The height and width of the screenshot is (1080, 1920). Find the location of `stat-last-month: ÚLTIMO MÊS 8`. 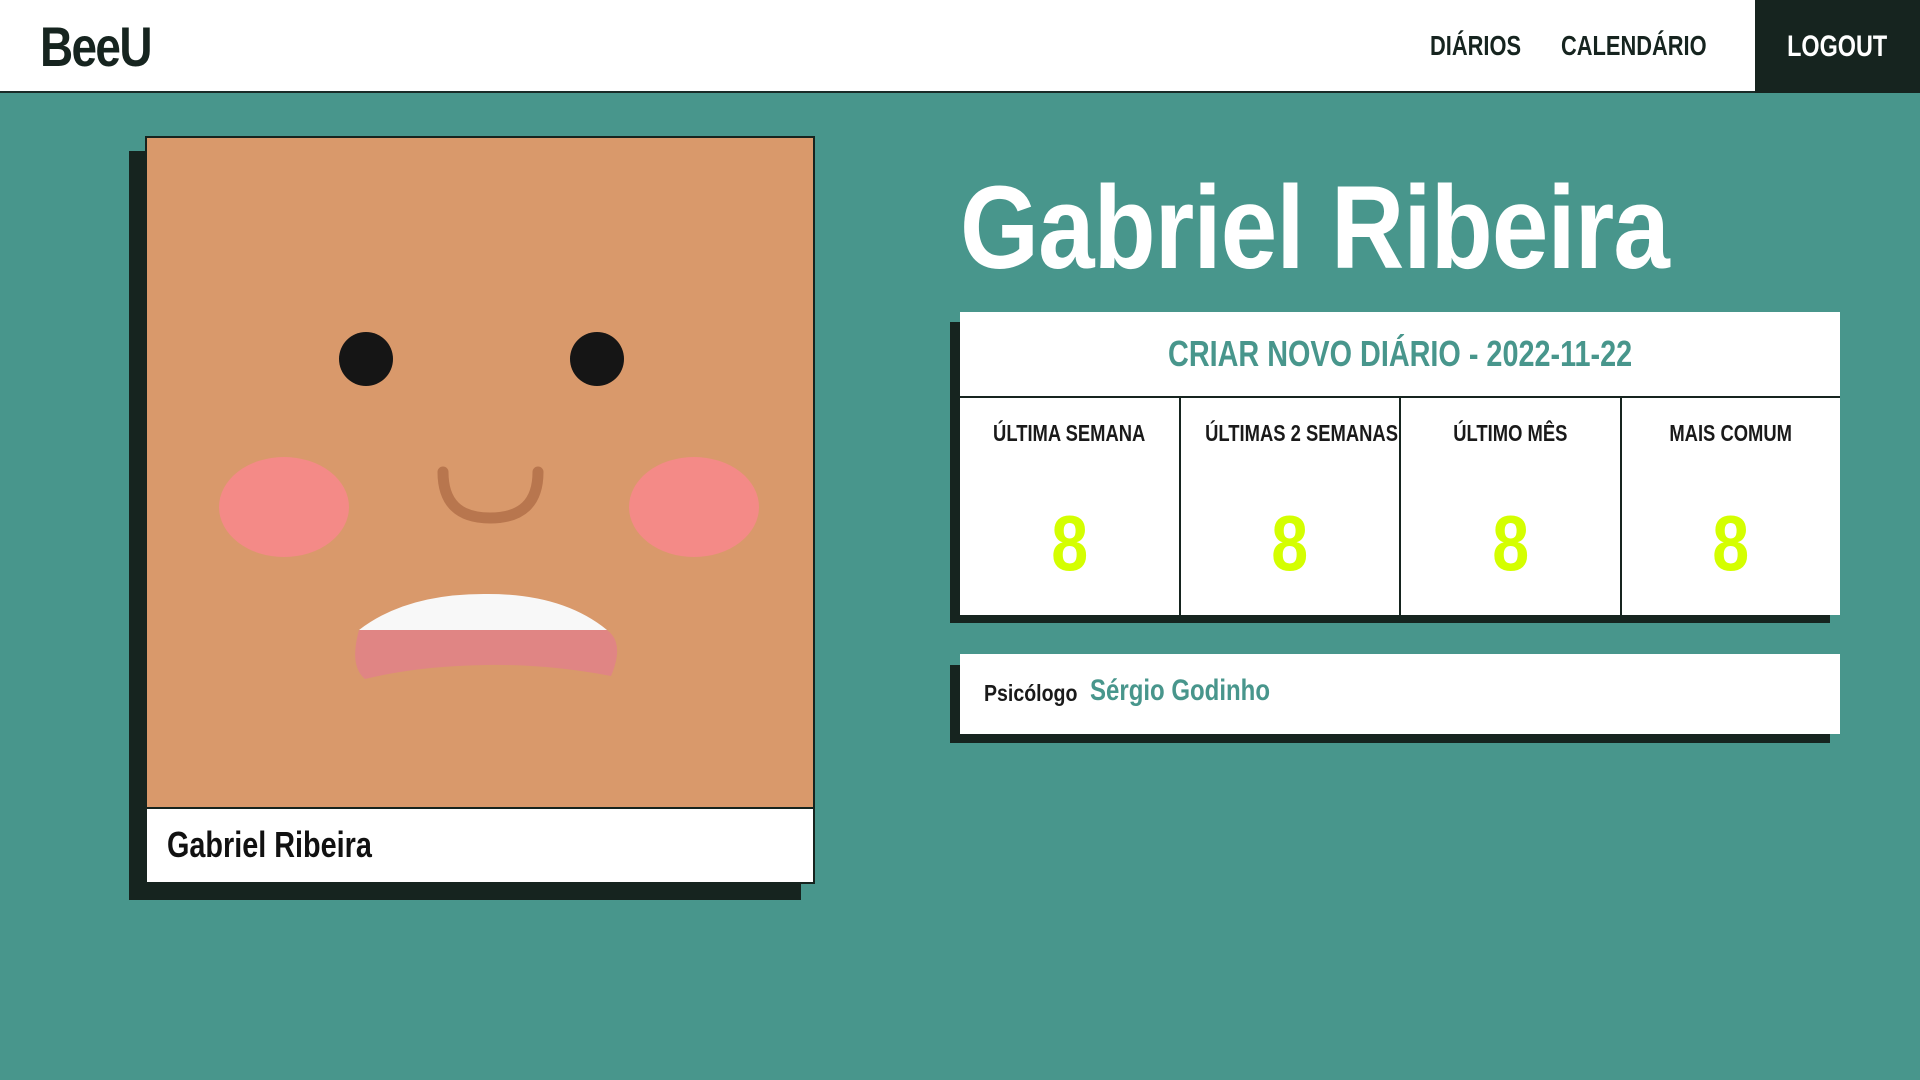

stat-last-month: ÚLTIMO MÊS 8 is located at coordinates (1511, 506).